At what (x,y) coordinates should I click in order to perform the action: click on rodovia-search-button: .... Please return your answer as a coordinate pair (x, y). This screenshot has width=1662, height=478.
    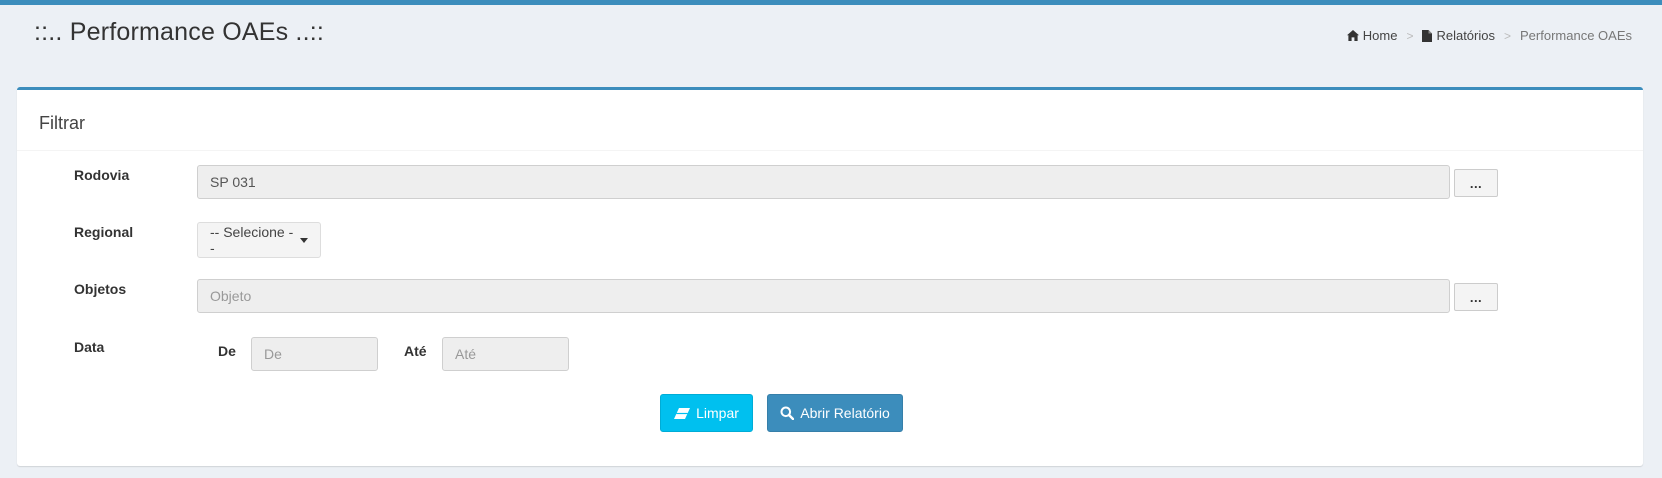
    Looking at the image, I should click on (1476, 183).